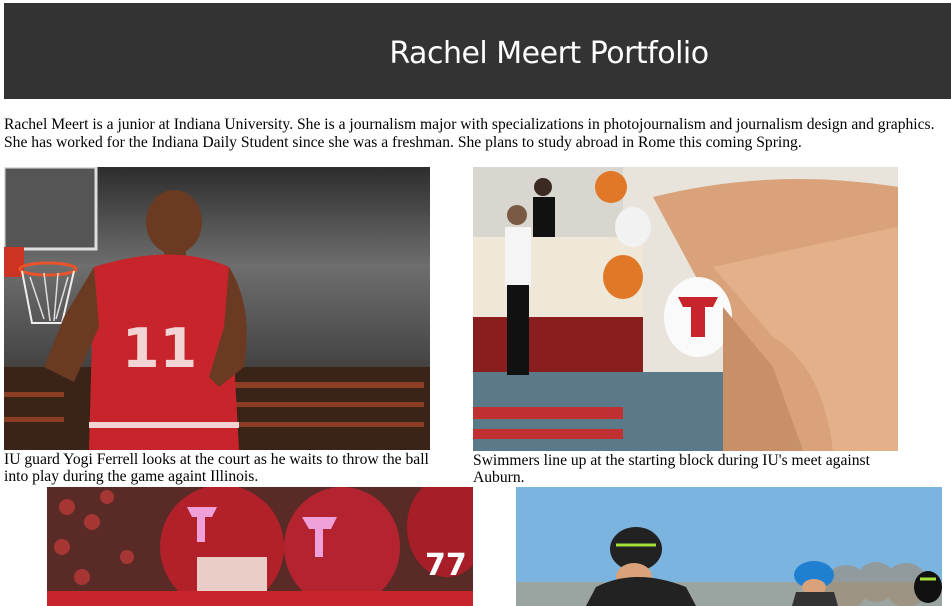 This screenshot has width=951, height=606. I want to click on football-players-photo: 77, so click(260, 546).